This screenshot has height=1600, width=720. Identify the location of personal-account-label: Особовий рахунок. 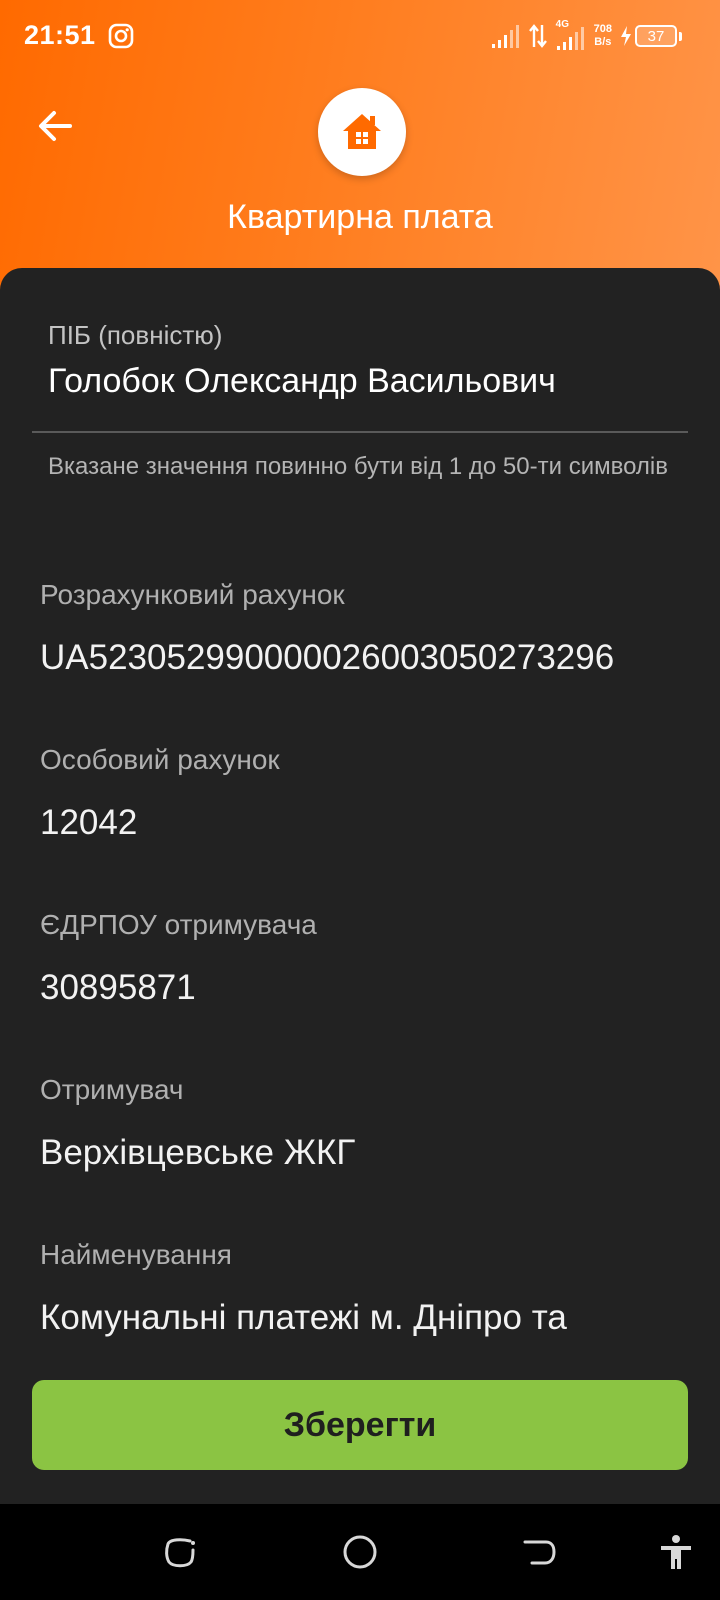
(160, 759).